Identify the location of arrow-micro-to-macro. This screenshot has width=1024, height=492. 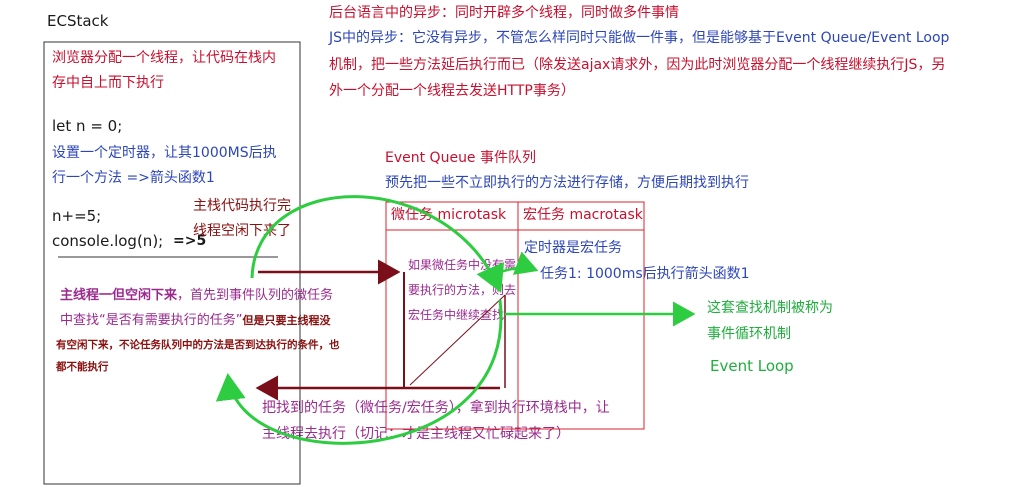
(457, 340).